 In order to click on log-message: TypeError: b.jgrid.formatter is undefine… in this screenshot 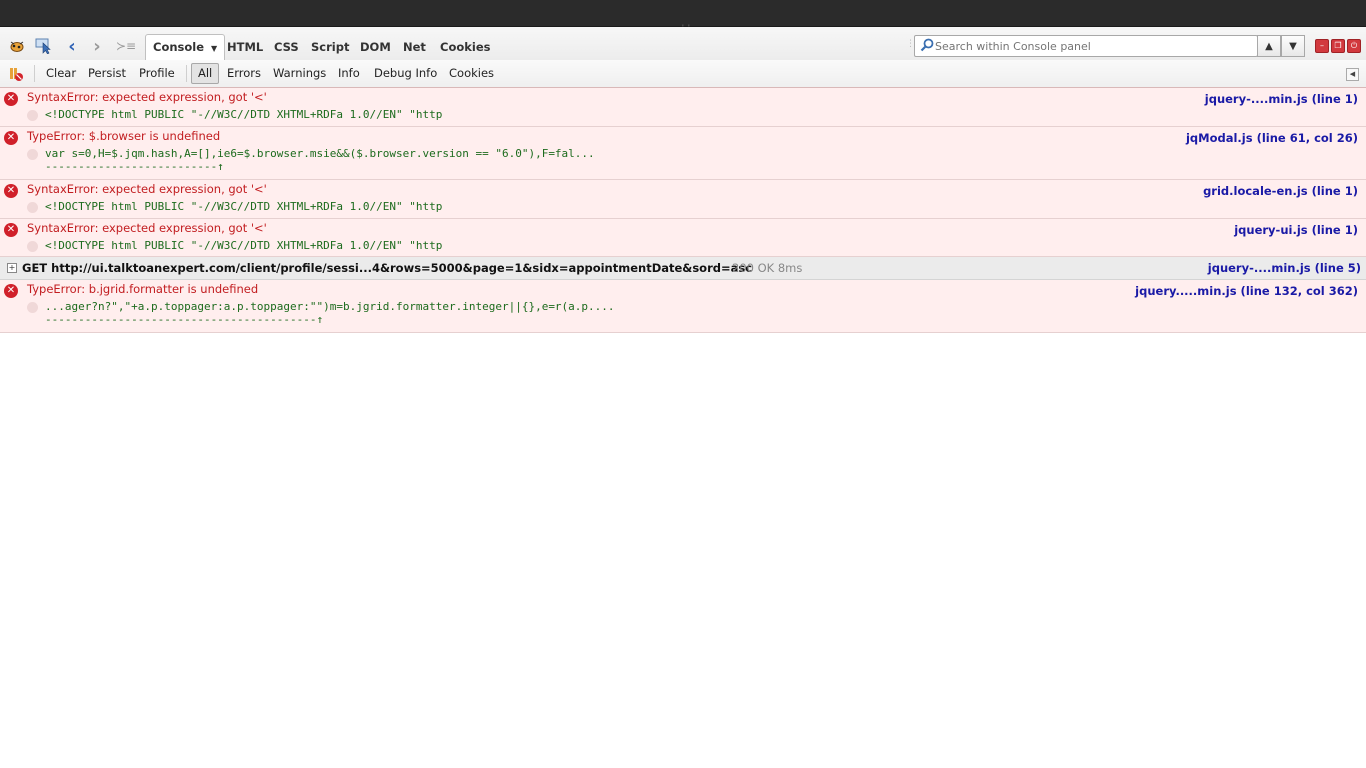, I will do `click(143, 289)`.